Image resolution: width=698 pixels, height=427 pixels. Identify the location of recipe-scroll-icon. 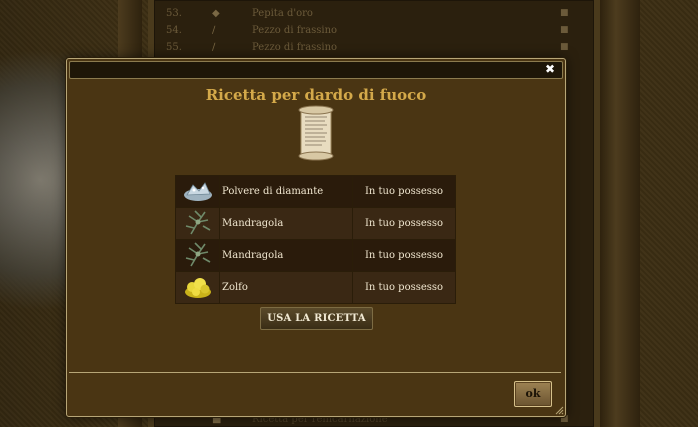
(316, 133).